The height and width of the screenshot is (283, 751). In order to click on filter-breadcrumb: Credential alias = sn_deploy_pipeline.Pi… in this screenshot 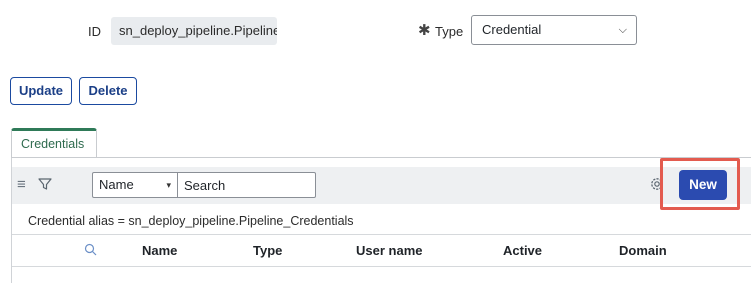, I will do `click(191, 221)`.